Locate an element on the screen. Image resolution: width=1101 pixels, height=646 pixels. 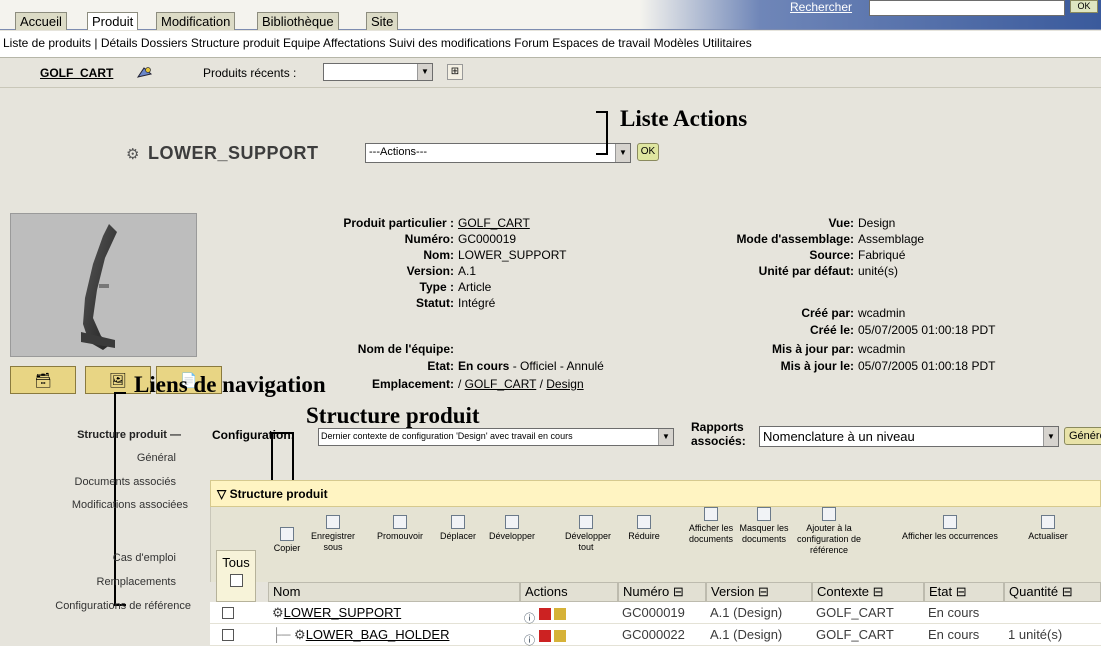
move-button: Déplacer is located at coordinates (458, 528).